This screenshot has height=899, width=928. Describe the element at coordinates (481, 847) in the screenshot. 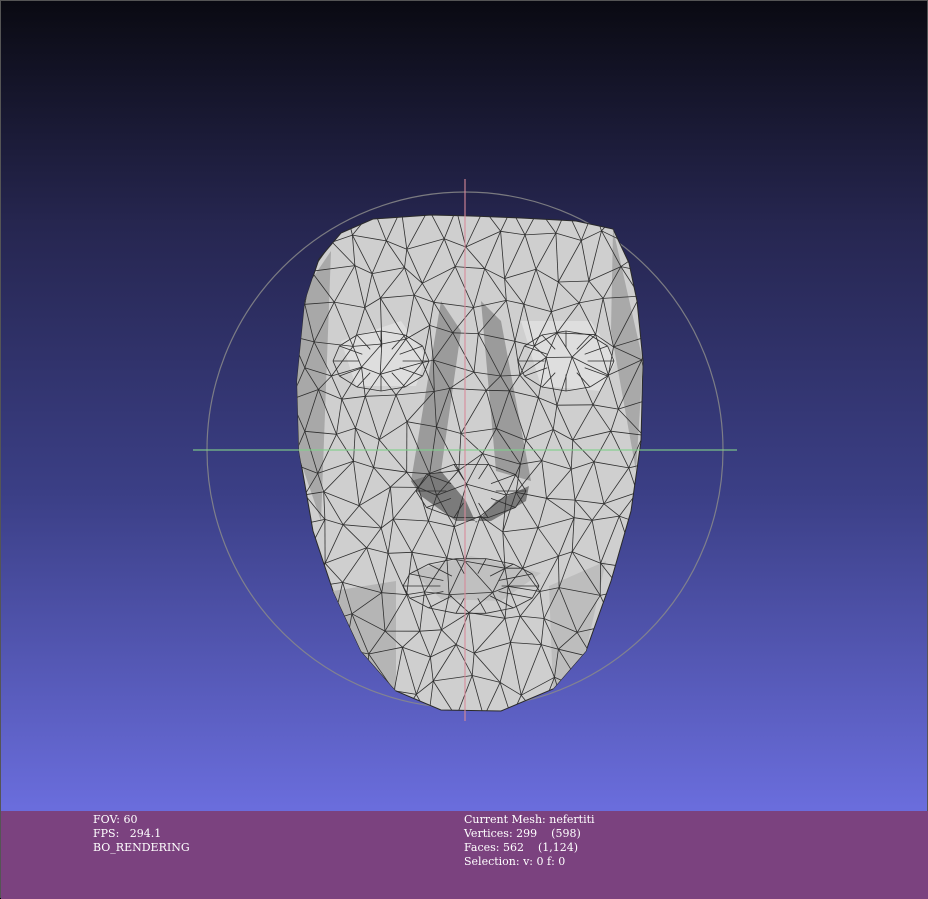

I see `faces-label: Faces:` at that location.